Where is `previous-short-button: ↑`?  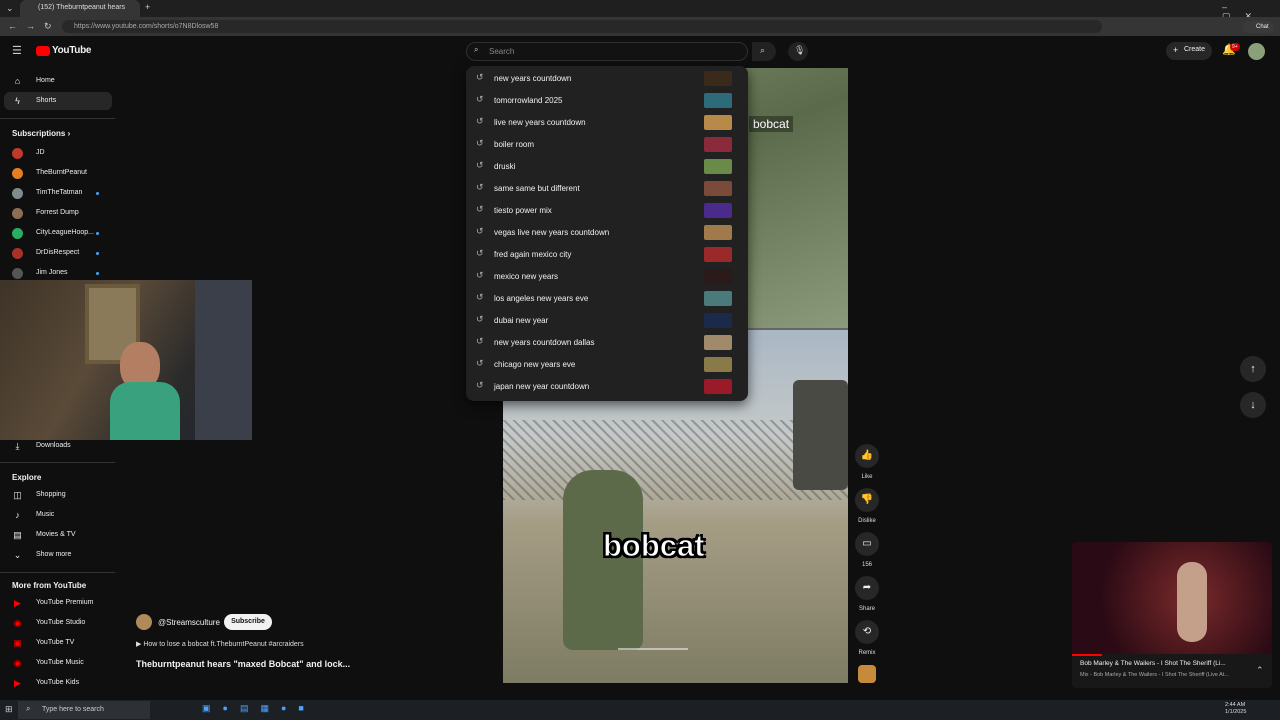 previous-short-button: ↑ is located at coordinates (1253, 369).